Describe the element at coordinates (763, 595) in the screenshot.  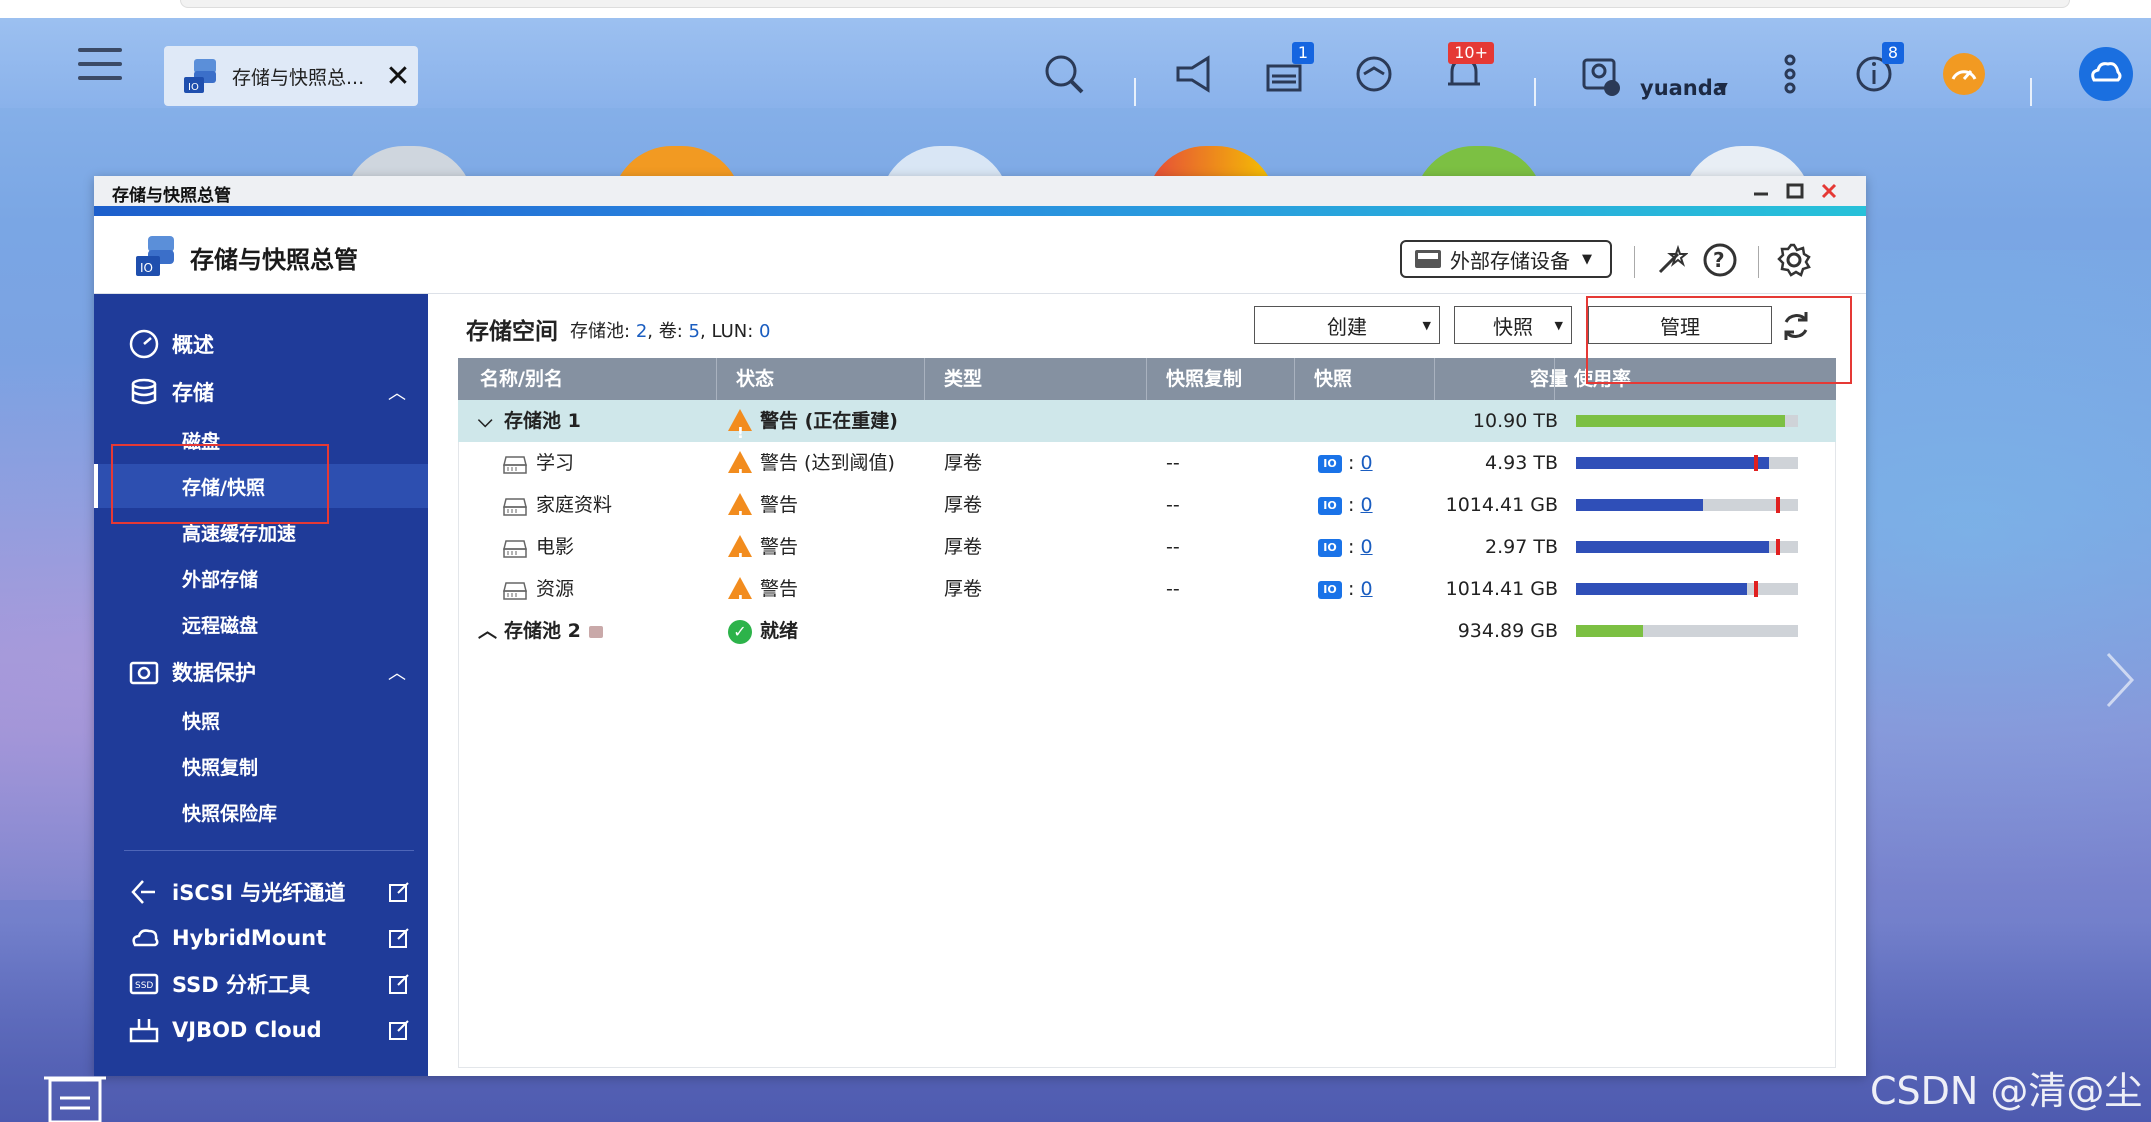
I see `status-cell: 警告` at that location.